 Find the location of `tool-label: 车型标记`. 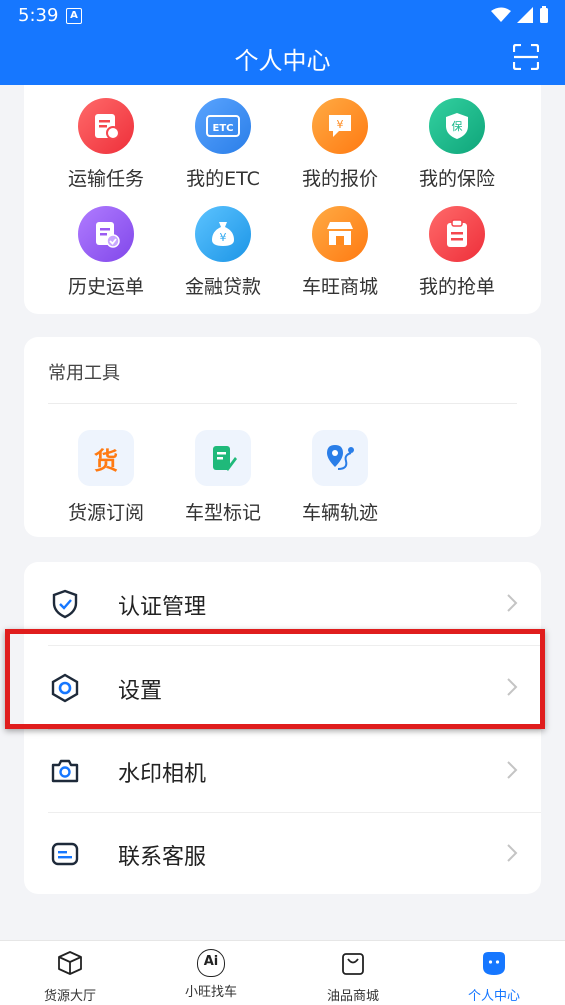

tool-label: 车型标记 is located at coordinates (222, 513).